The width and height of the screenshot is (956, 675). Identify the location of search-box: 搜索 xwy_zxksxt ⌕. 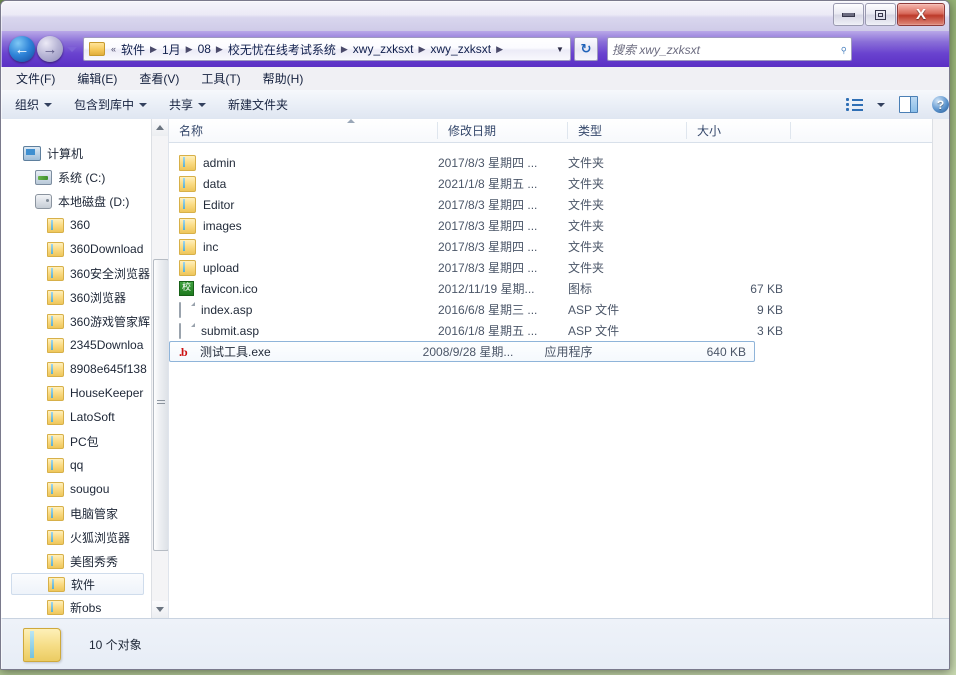
(729, 49).